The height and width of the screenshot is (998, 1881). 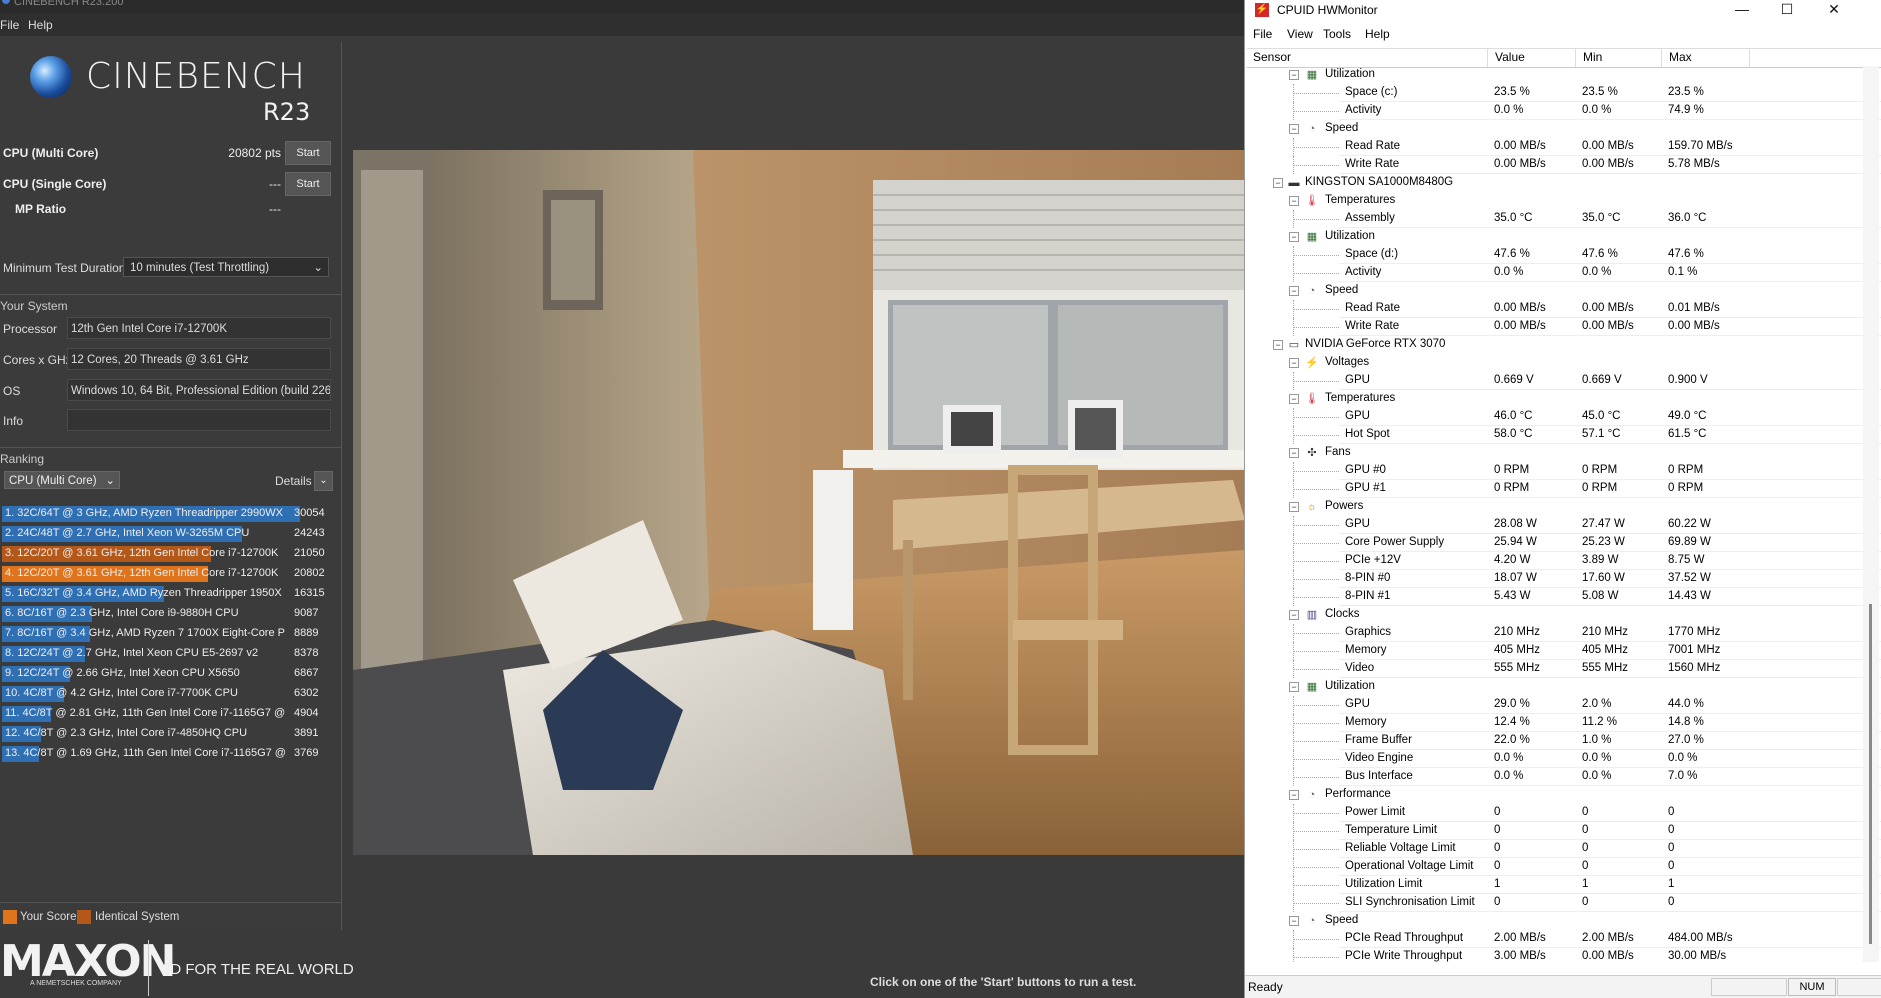 I want to click on sensor-row: Temperature Limit 0 0 0, so click(x=1564, y=831).